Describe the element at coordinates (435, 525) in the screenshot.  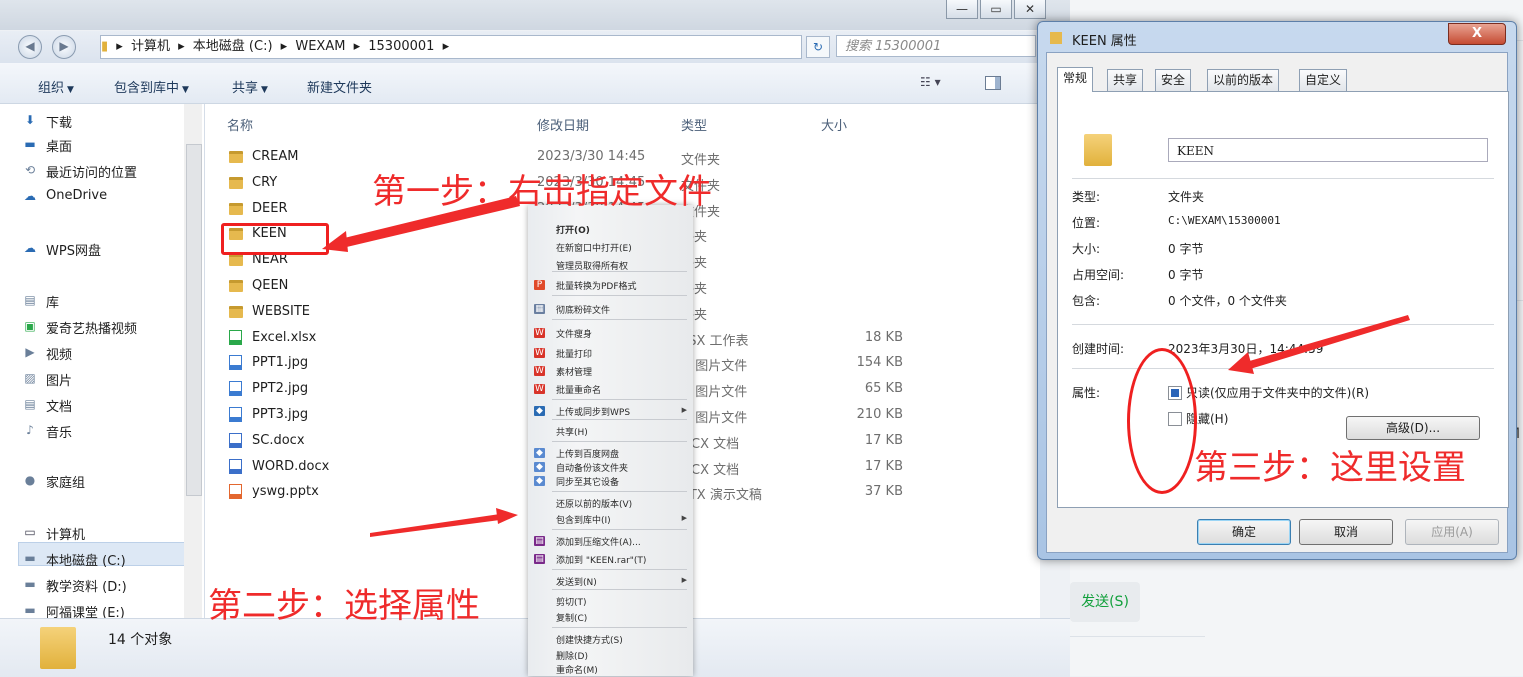
I see `arrow-step2` at that location.